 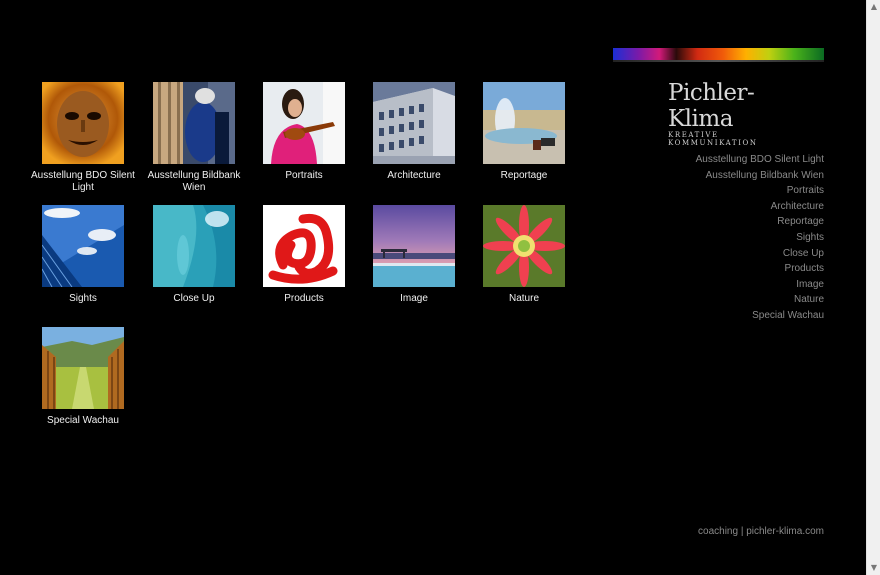 What do you see at coordinates (760, 316) in the screenshot?
I see `nav-link-special-wachau: Special Wachau` at bounding box center [760, 316].